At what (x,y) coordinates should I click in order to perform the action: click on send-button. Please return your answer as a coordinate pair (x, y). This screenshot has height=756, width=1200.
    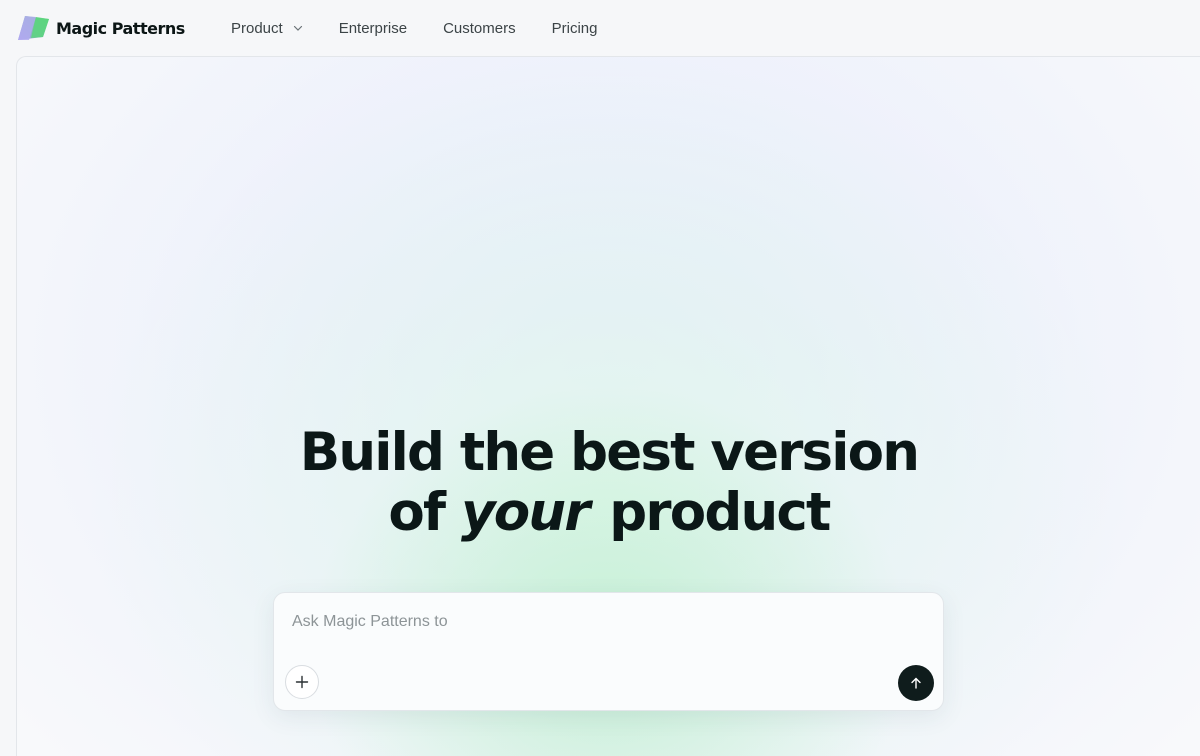
    Looking at the image, I should click on (916, 683).